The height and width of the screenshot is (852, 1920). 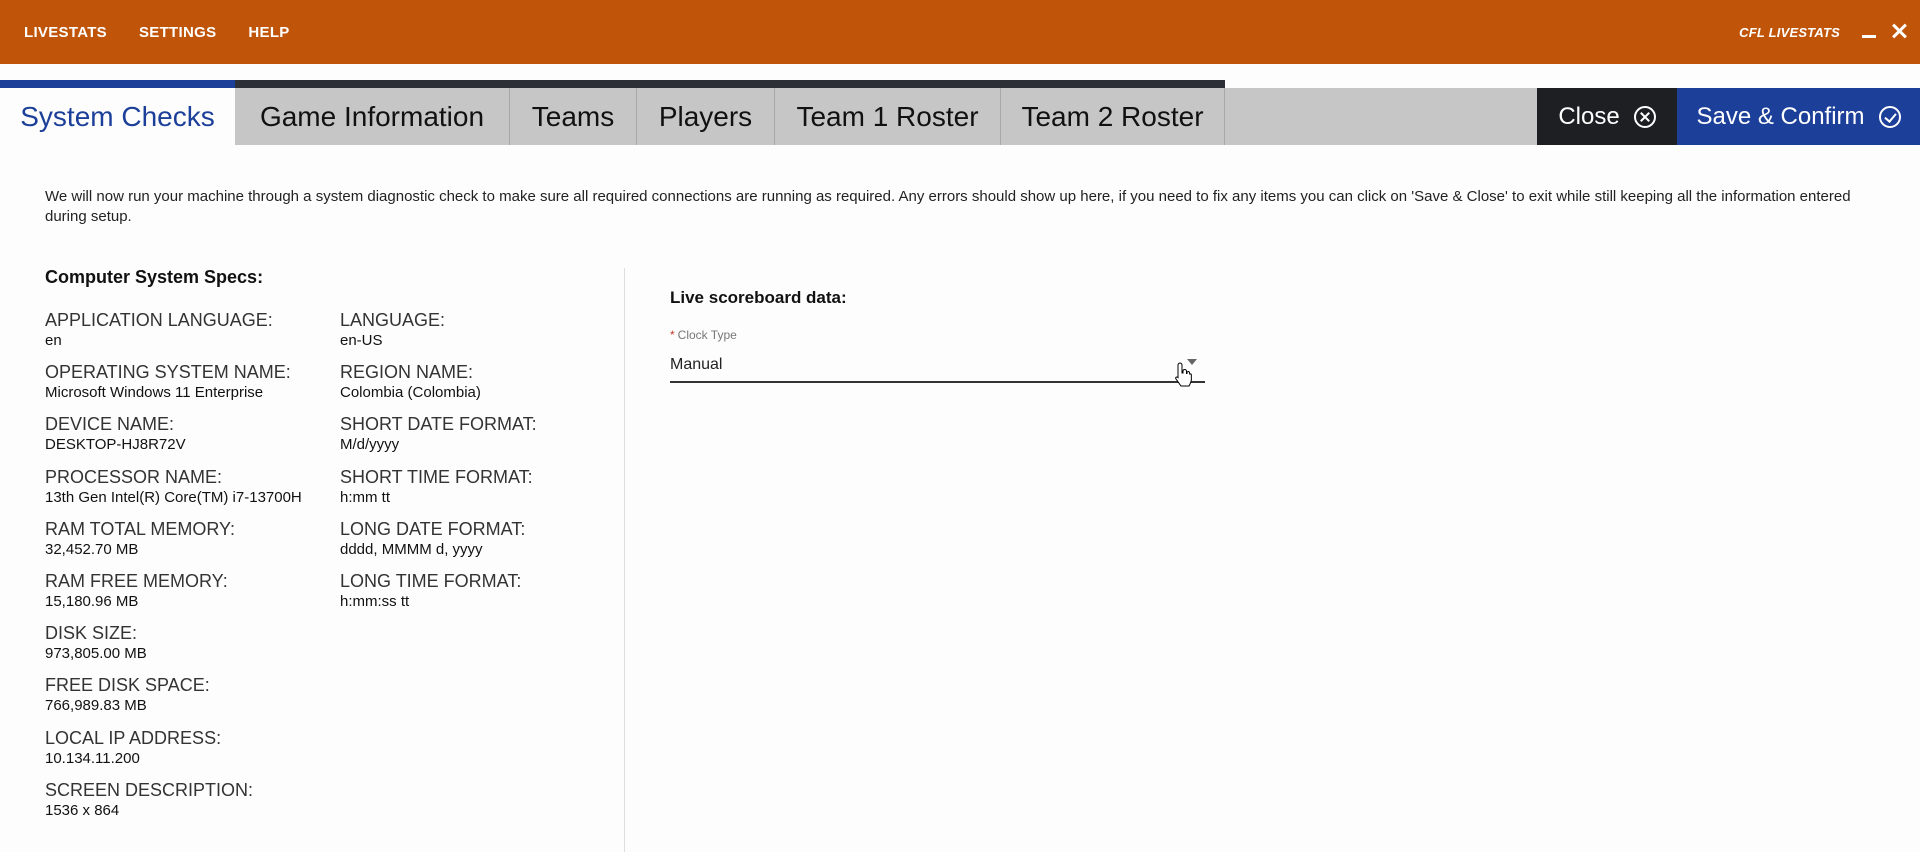 I want to click on spec-screen-description: SCREEN DESCRIPTION: 1536 x 864, so click(x=190, y=805).